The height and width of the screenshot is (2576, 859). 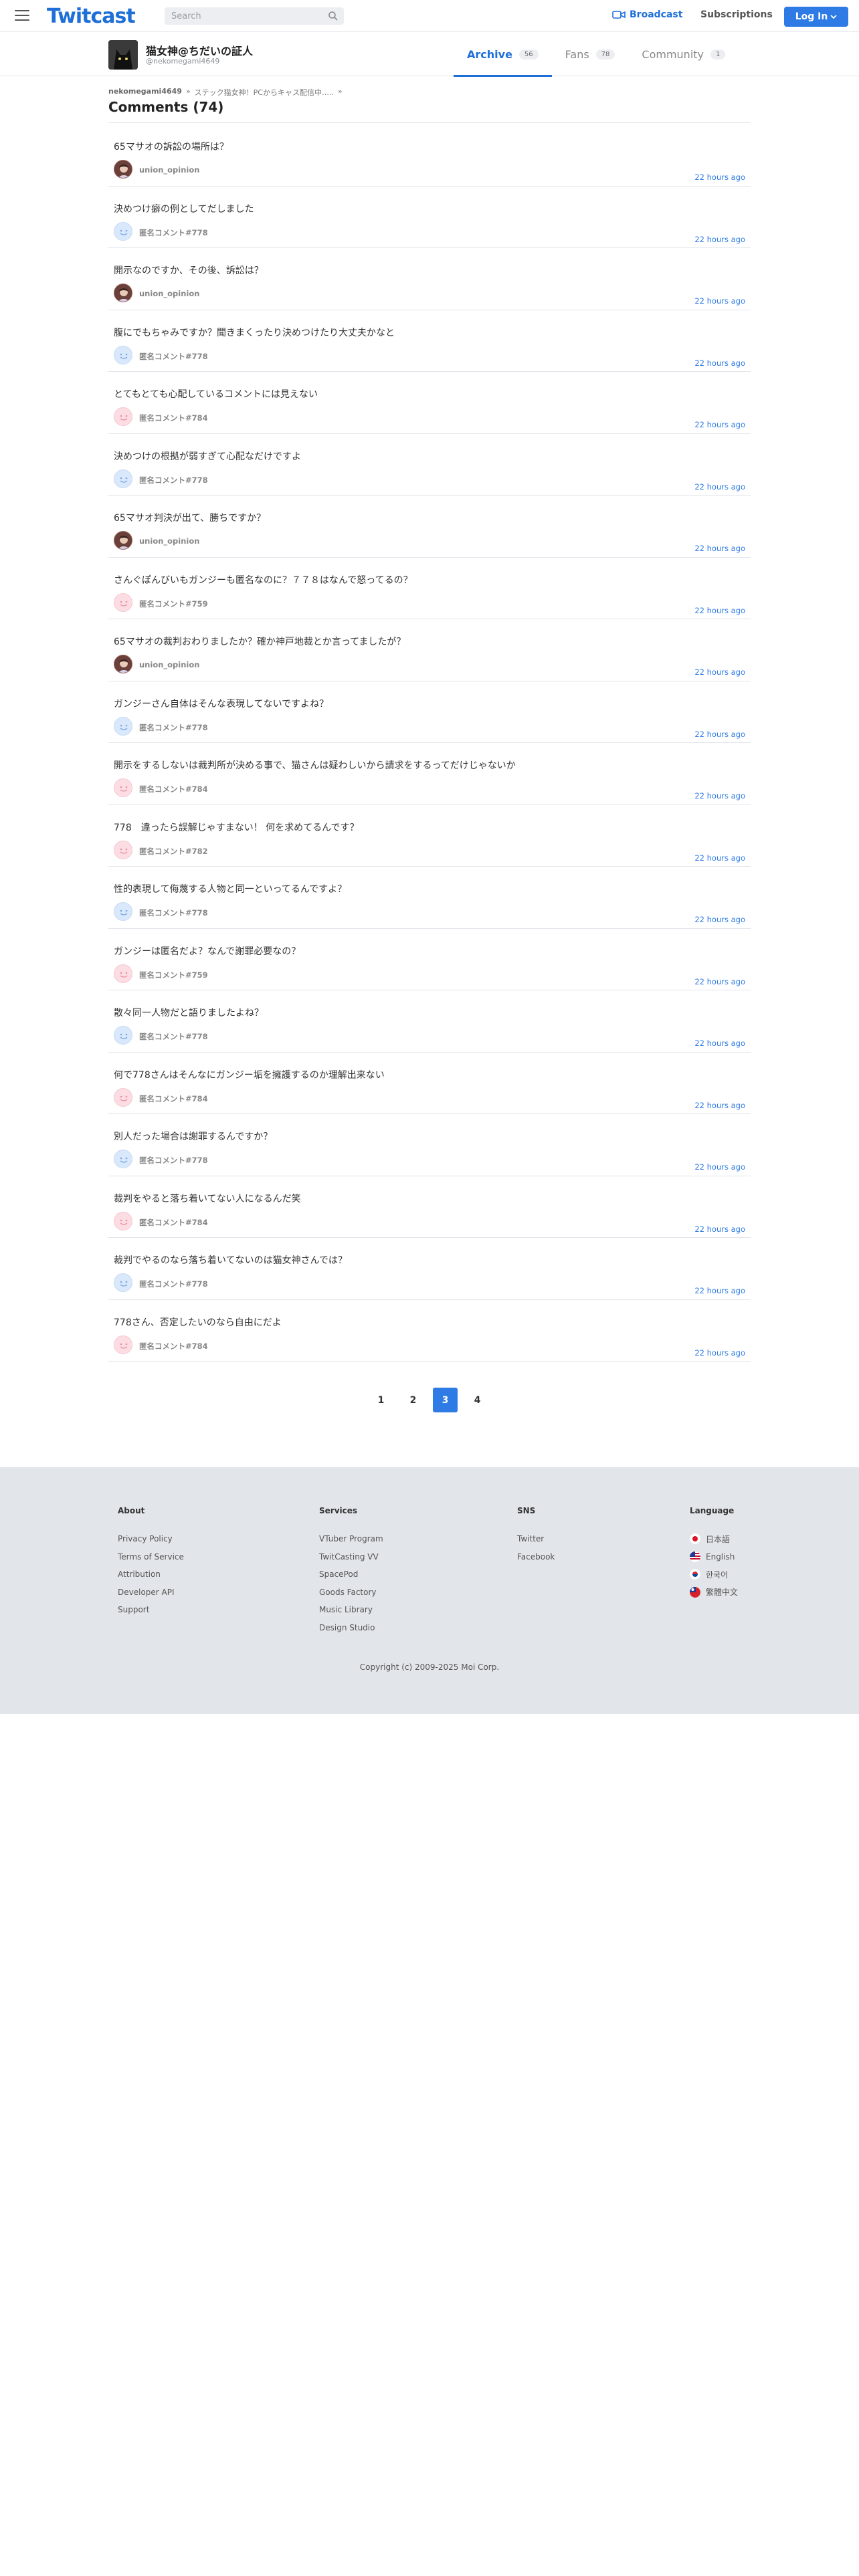 I want to click on subscriptions-link: Subscriptions, so click(x=737, y=14).